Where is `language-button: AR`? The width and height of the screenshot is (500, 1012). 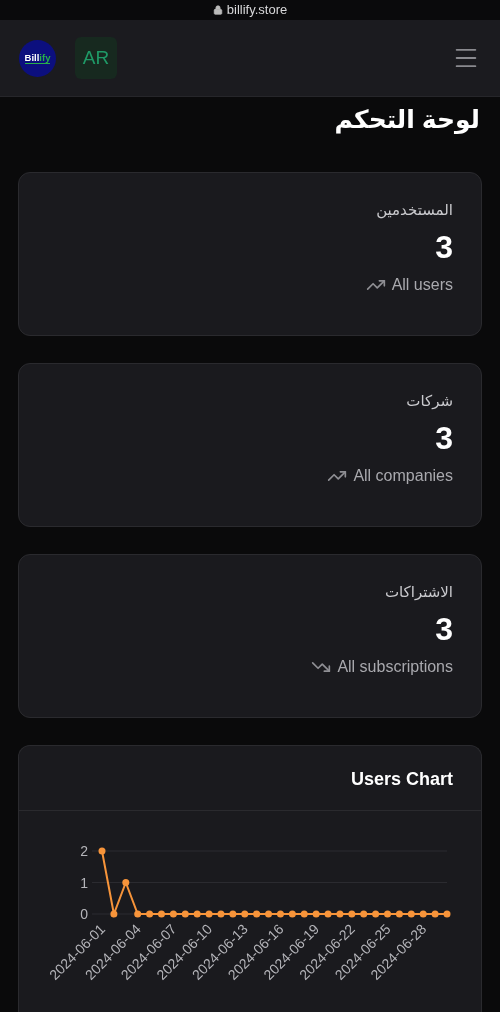 language-button: AR is located at coordinates (96, 58).